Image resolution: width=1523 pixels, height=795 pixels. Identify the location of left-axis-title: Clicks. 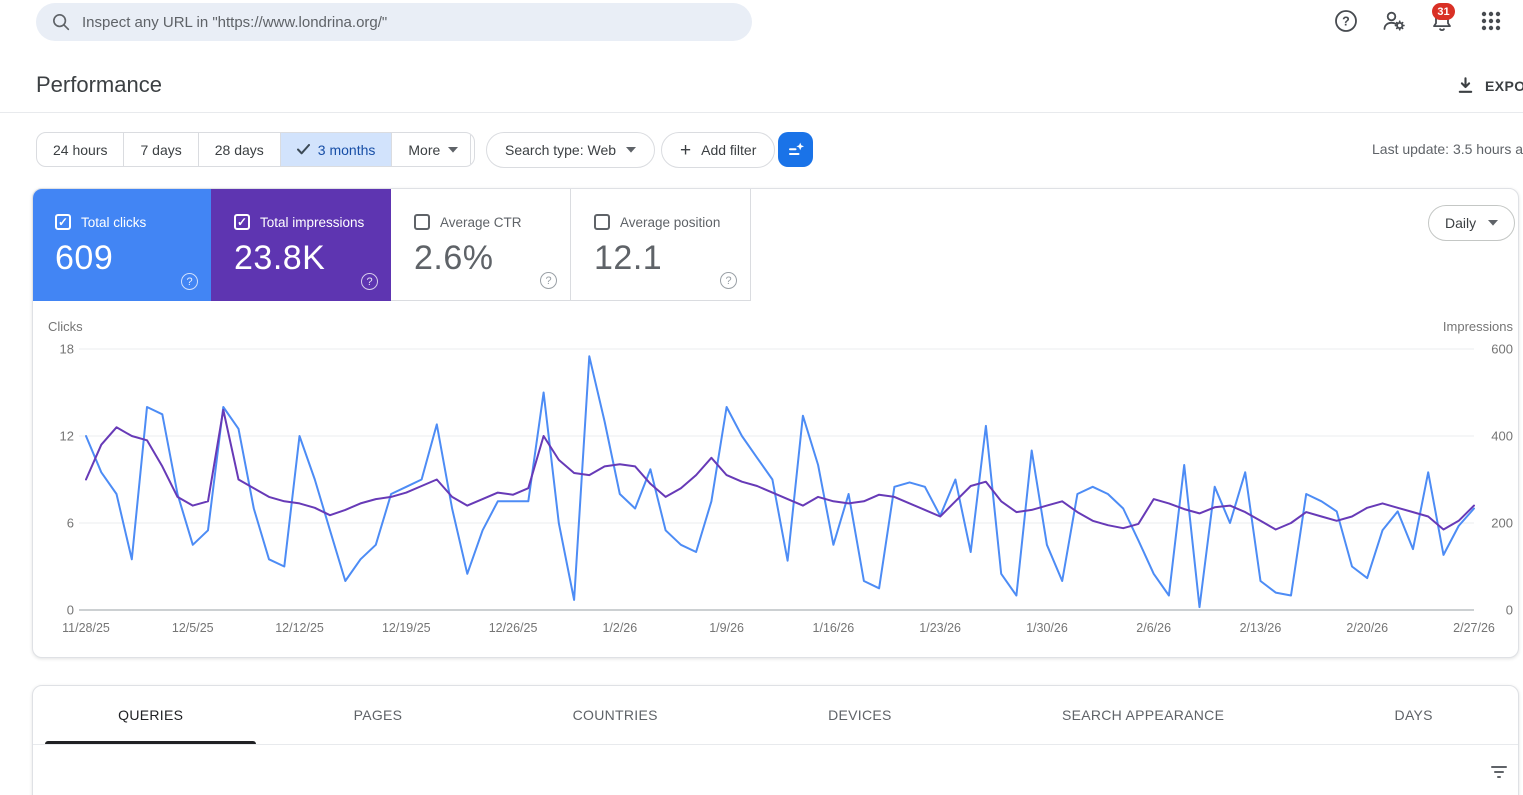
(65, 326).